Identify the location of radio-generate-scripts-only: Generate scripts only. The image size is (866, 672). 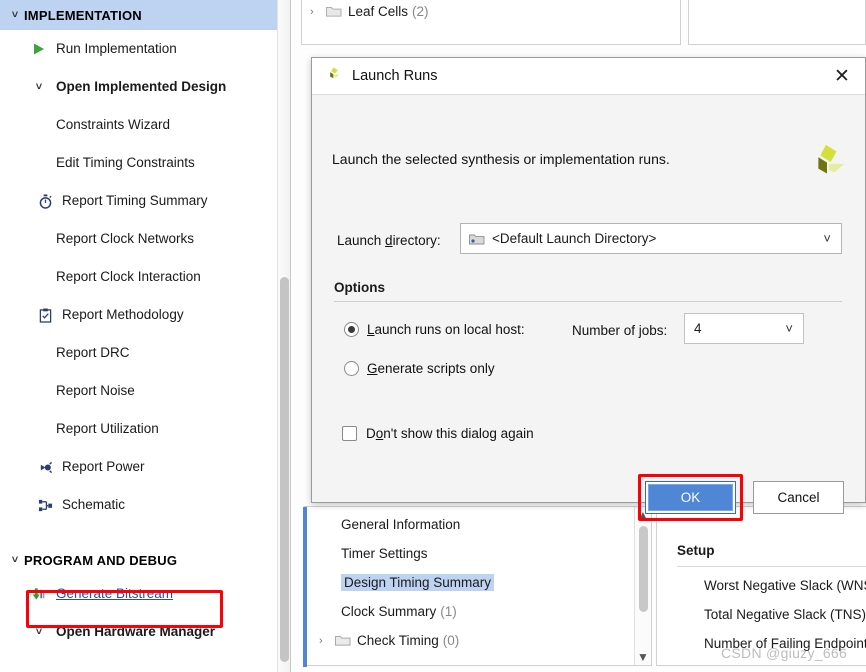
(419, 368).